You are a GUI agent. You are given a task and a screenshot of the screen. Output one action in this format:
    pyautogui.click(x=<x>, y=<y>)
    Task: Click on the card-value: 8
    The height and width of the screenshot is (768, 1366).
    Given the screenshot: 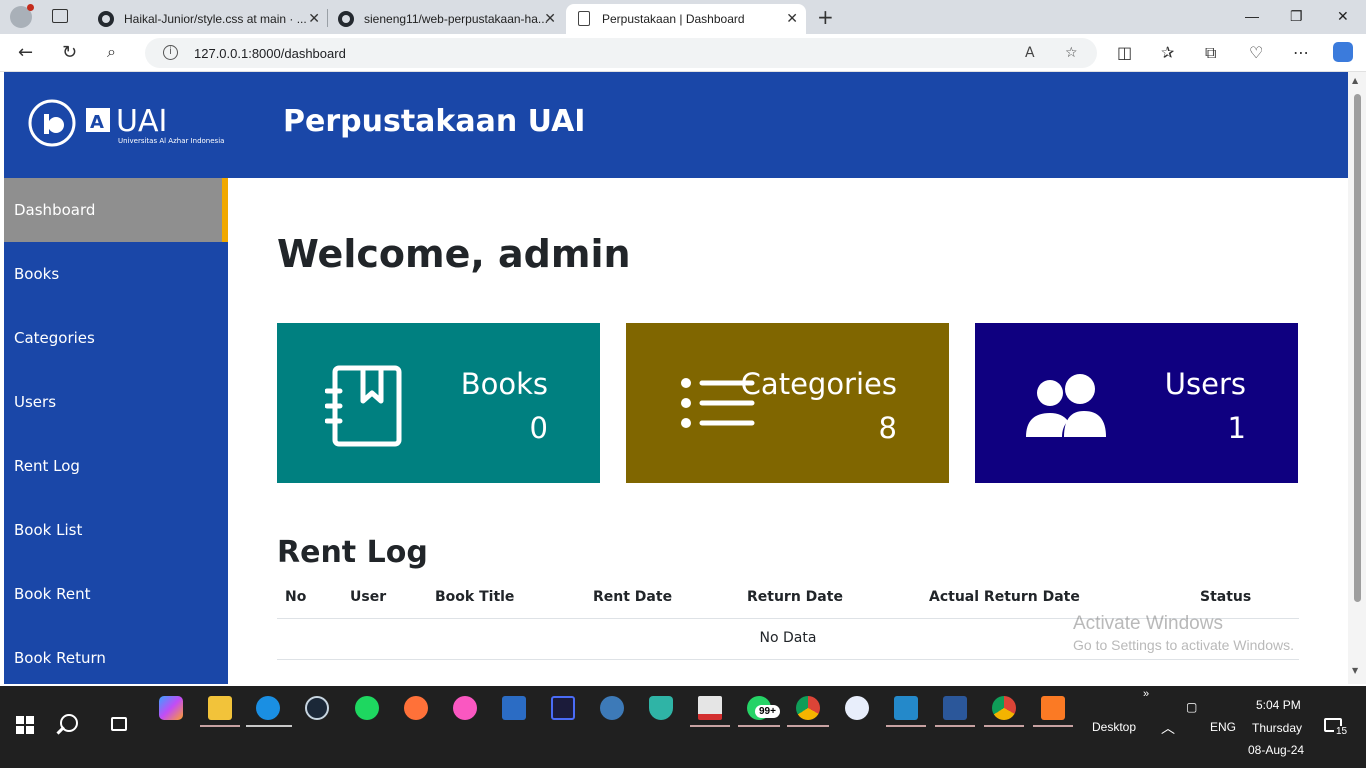 What is the action you would take?
    pyautogui.click(x=887, y=428)
    